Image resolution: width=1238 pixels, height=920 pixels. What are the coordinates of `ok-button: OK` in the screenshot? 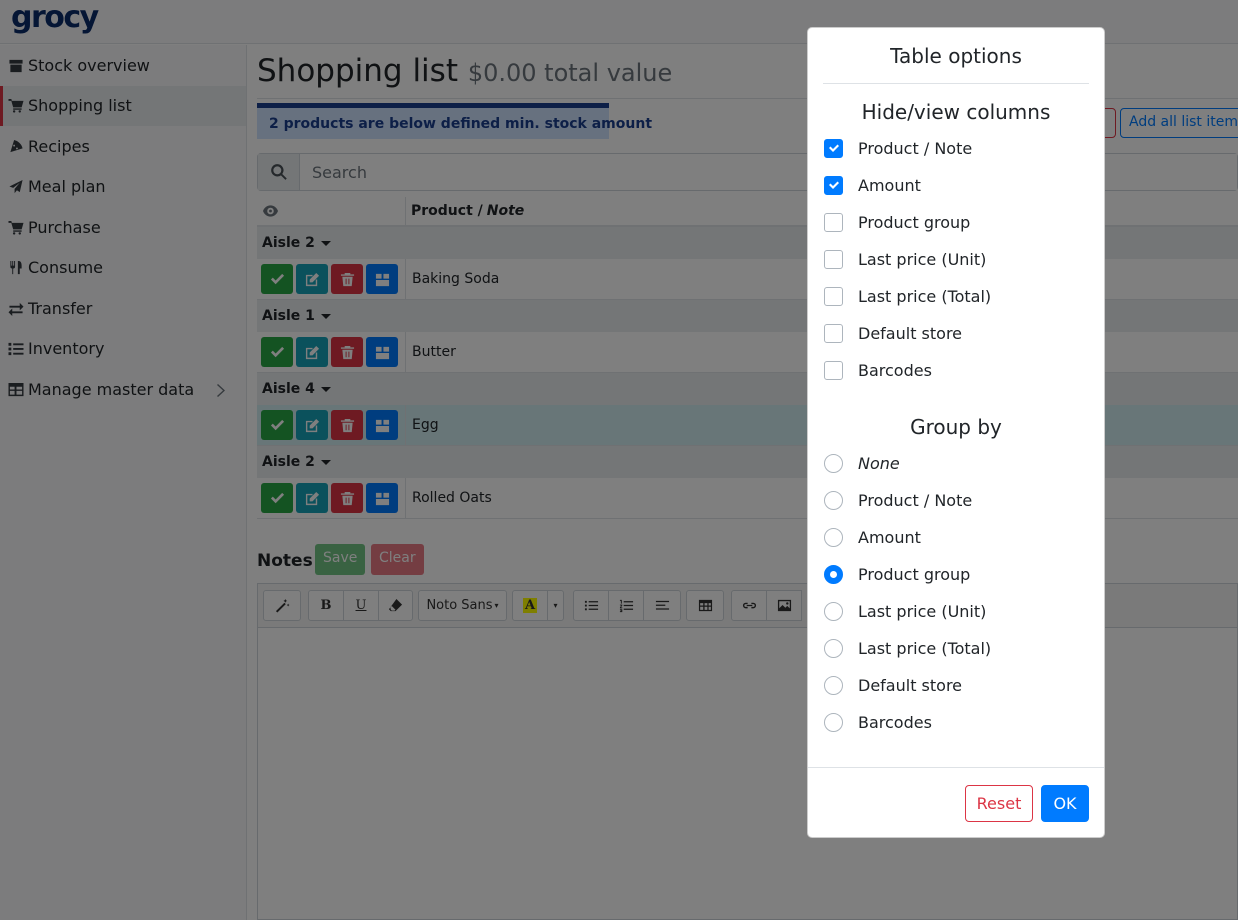 It's located at (1065, 803).